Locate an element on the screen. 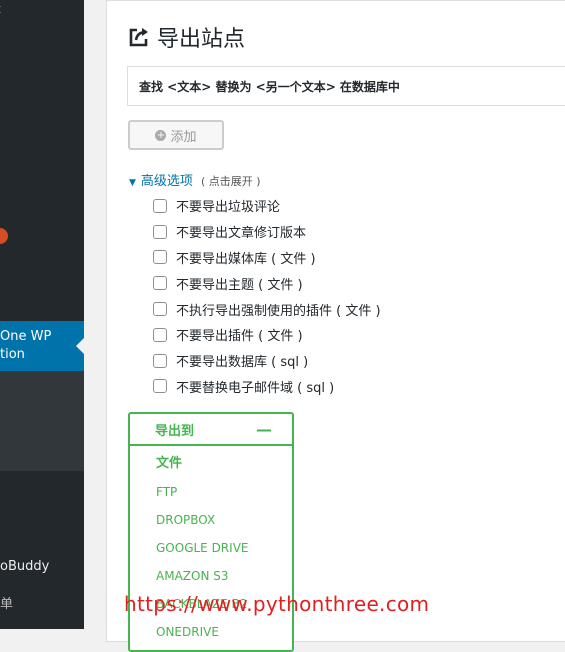  sidebar-item-label-line2: tion is located at coordinates (12, 354).